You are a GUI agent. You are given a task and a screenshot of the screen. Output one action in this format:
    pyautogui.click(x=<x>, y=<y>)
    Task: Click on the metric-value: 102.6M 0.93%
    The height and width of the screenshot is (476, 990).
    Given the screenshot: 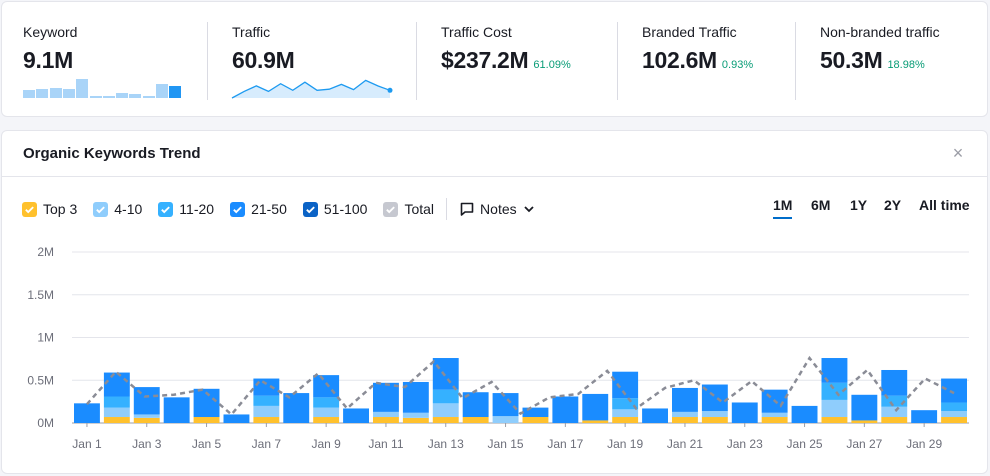 What is the action you would take?
    pyautogui.click(x=698, y=60)
    